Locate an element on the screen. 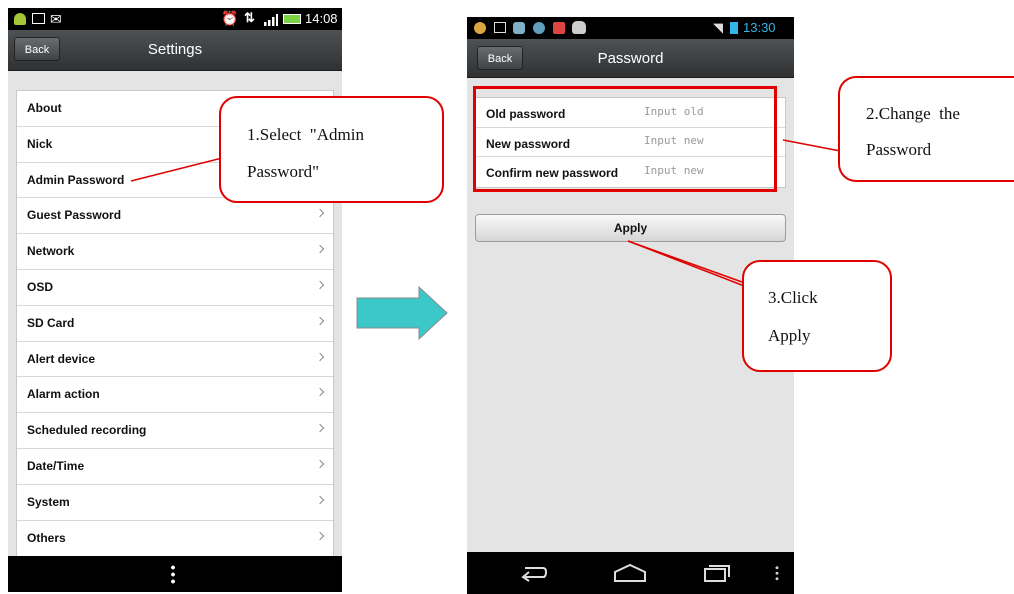 This screenshot has width=1014, height=594. step2-callout: 2.Change the Password is located at coordinates (926, 129).